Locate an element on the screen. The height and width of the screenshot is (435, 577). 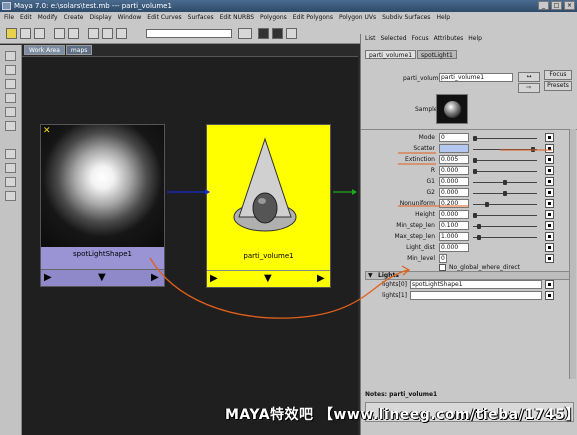
menu-help: Help is located at coordinates (443, 17).